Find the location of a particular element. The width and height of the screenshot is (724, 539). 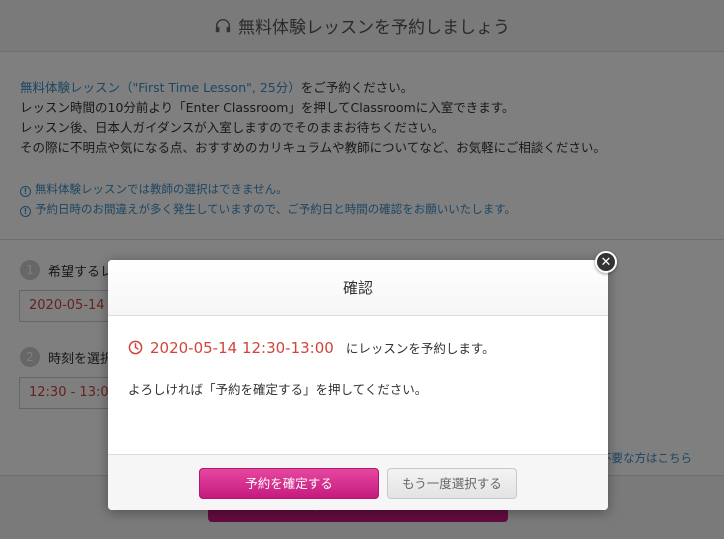

dialog-footer: 予約を確定する もう一度選択する is located at coordinates (358, 482).